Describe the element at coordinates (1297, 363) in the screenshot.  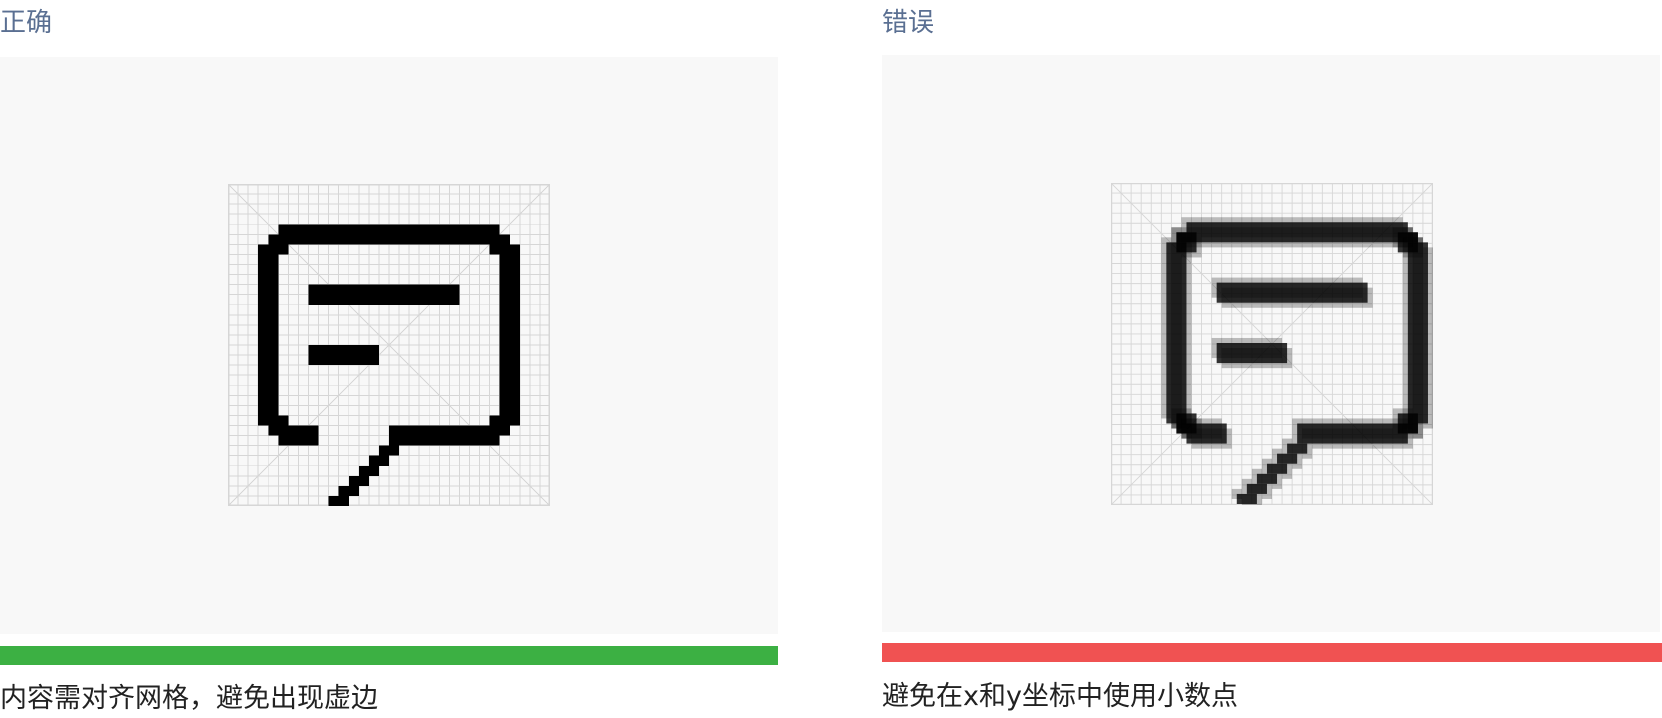
I see `icon-strokes` at that location.